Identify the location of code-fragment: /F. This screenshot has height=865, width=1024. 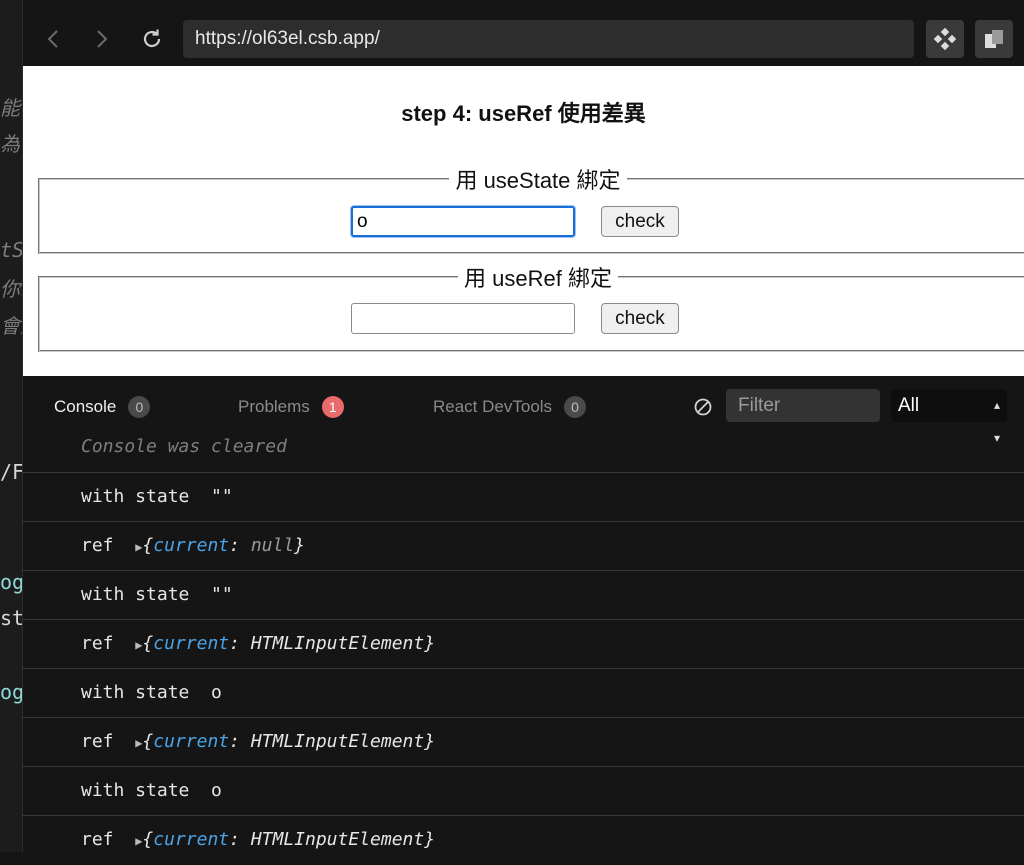
(11, 472).